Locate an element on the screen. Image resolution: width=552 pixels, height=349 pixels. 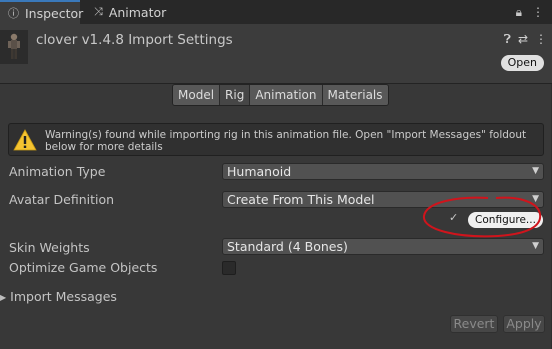
skin-weights-dropdown: Standard (4 Bones) ▼ is located at coordinates (383, 246).